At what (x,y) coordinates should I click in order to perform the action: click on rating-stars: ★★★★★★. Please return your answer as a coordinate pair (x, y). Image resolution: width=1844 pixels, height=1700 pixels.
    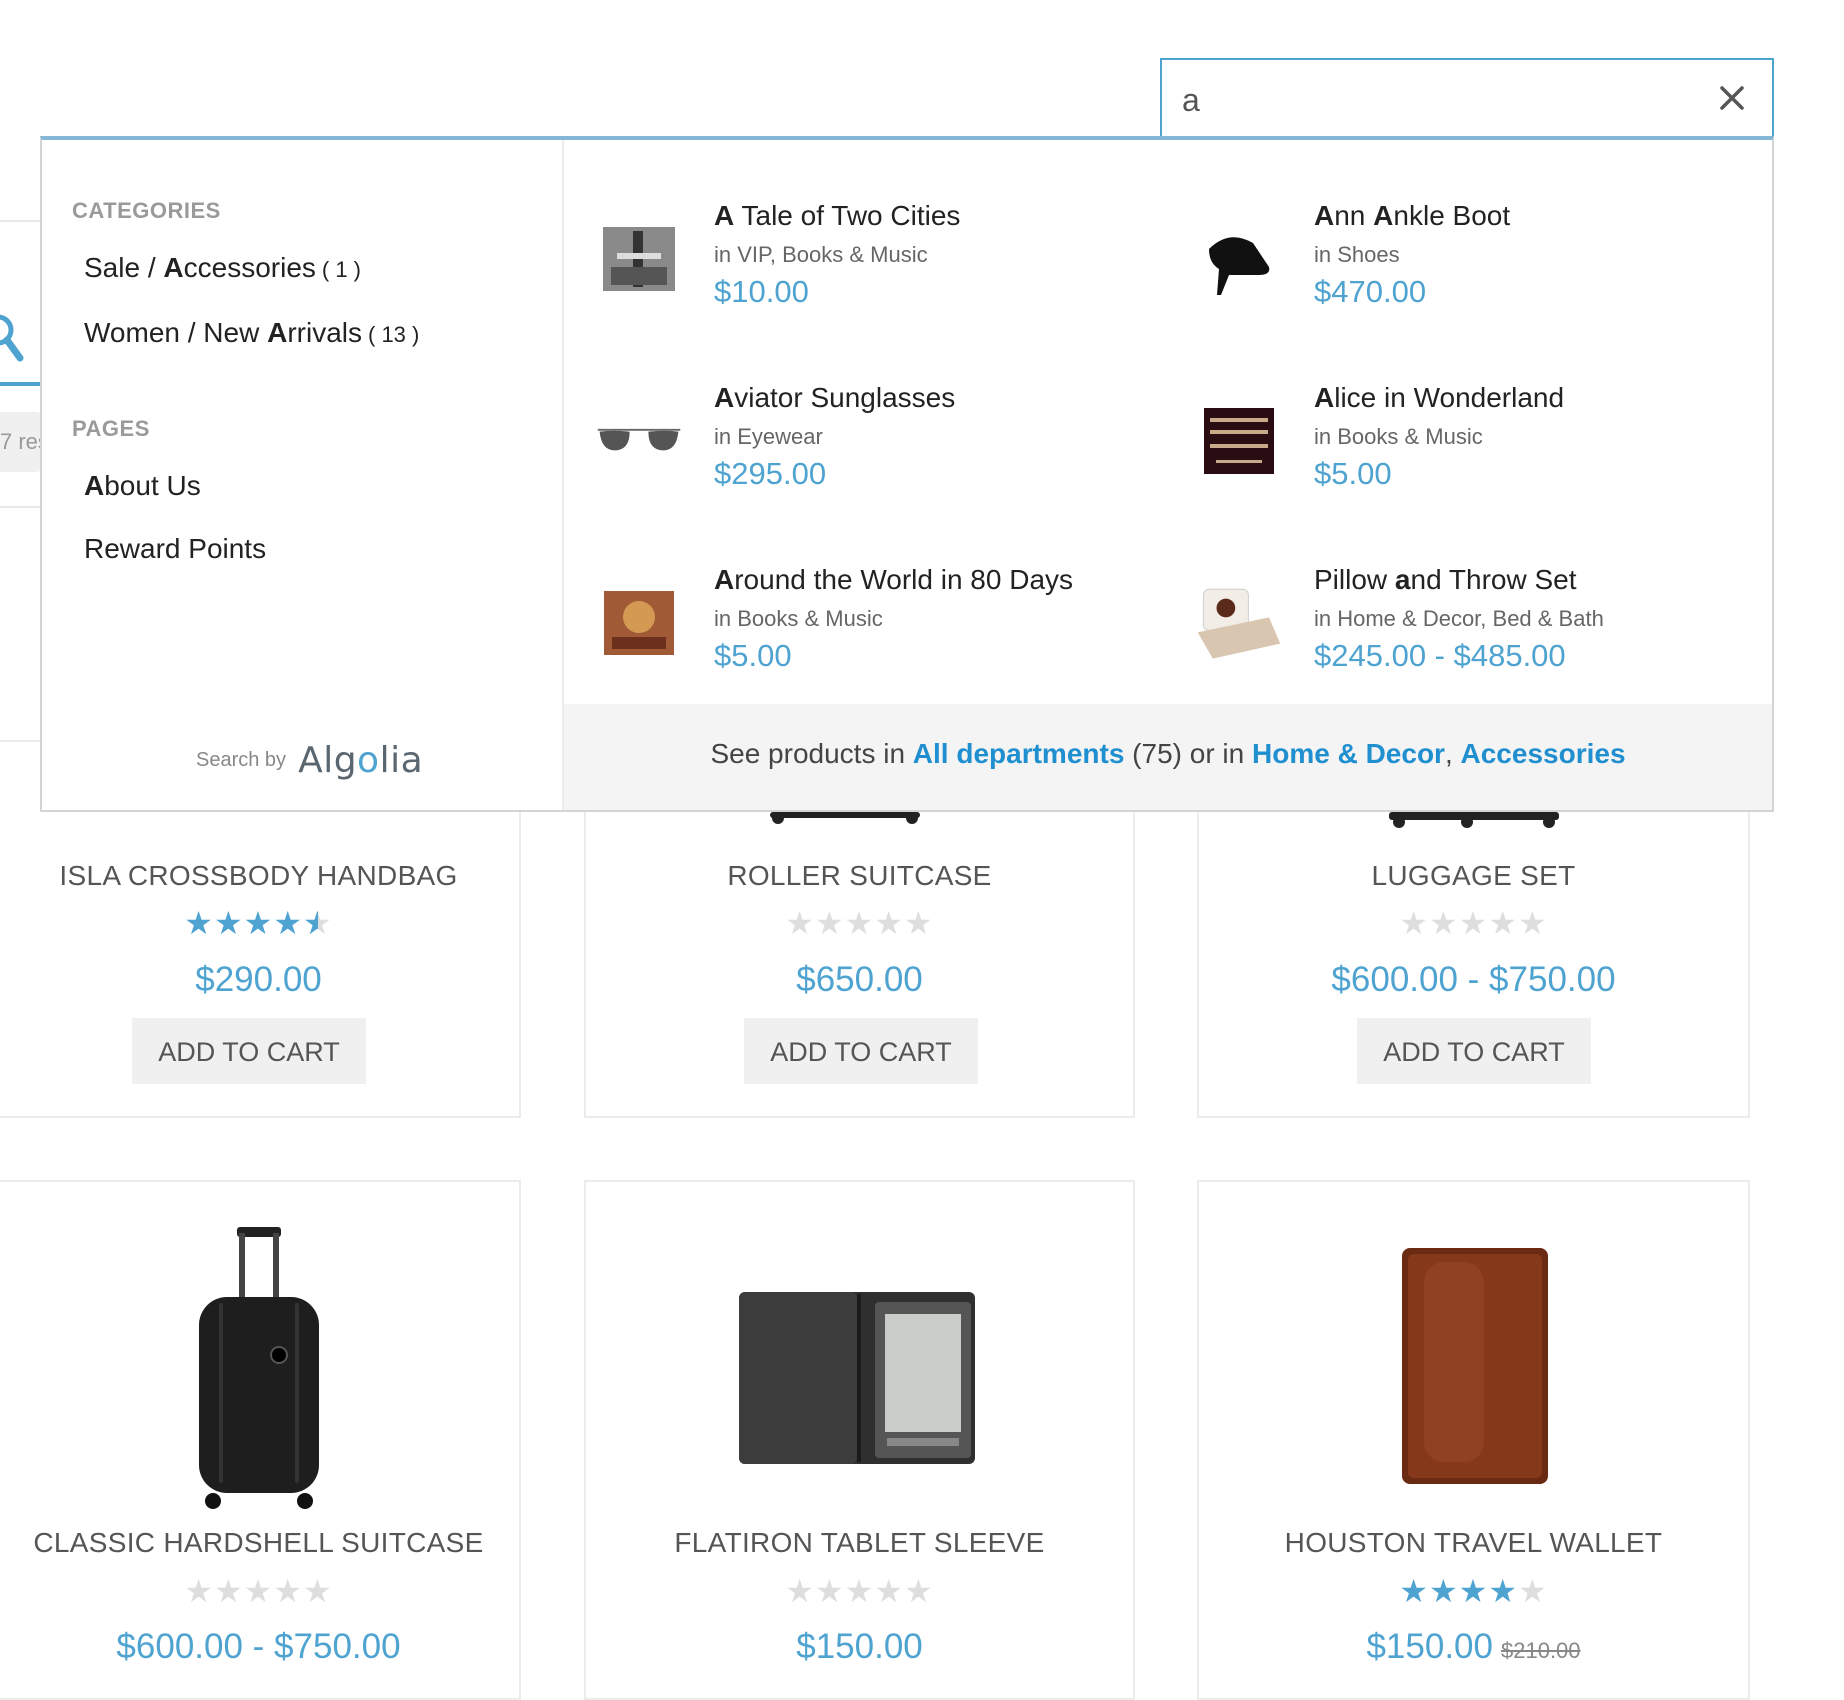
    Looking at the image, I should click on (259, 923).